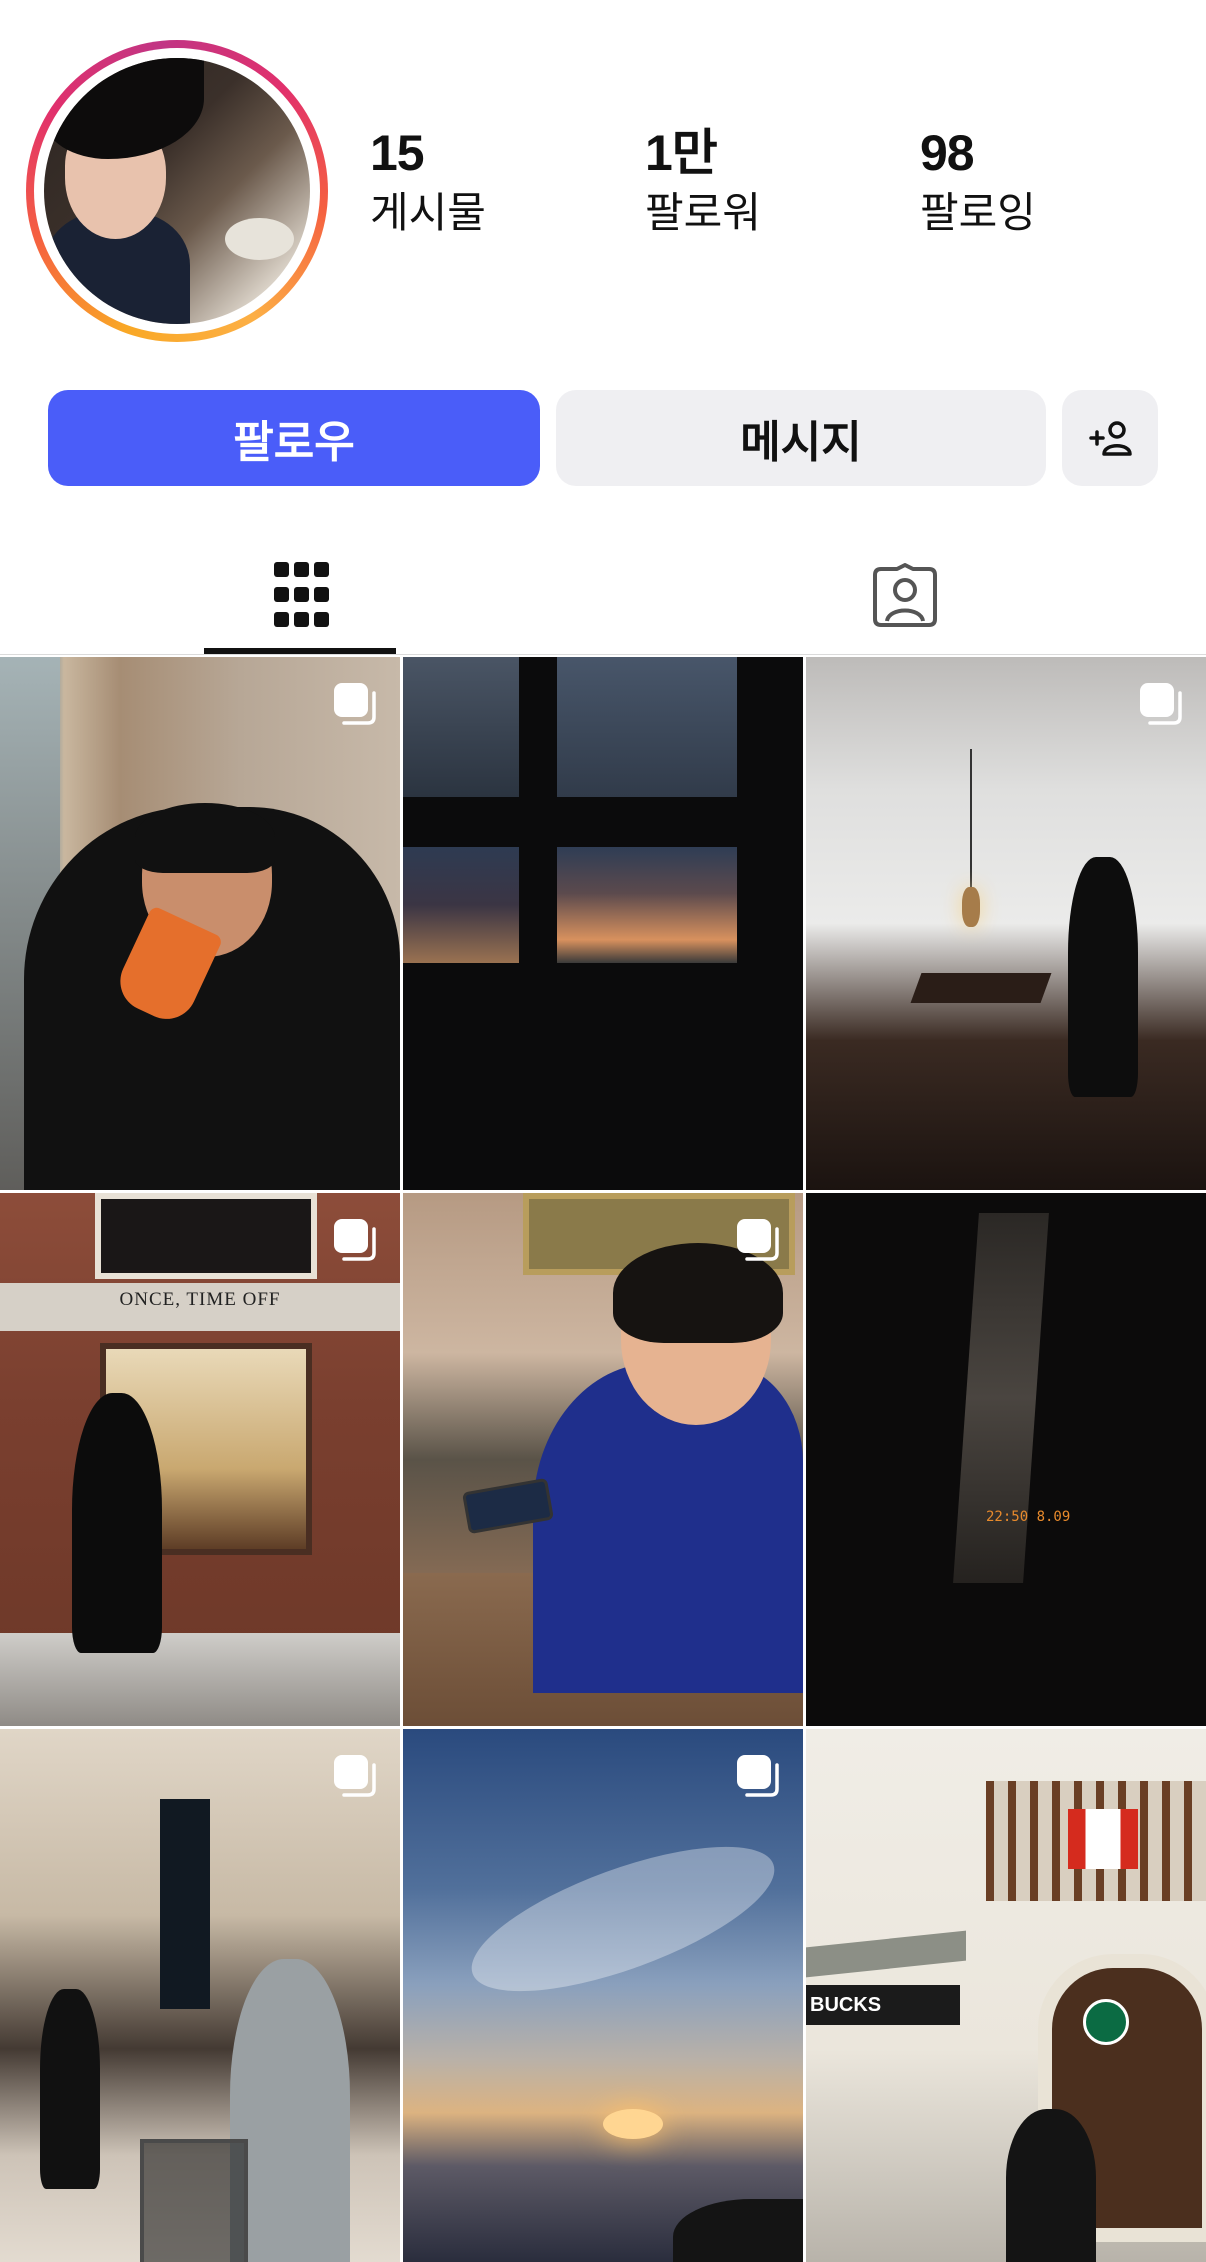  I want to click on suggest-people-button, so click(1110, 438).